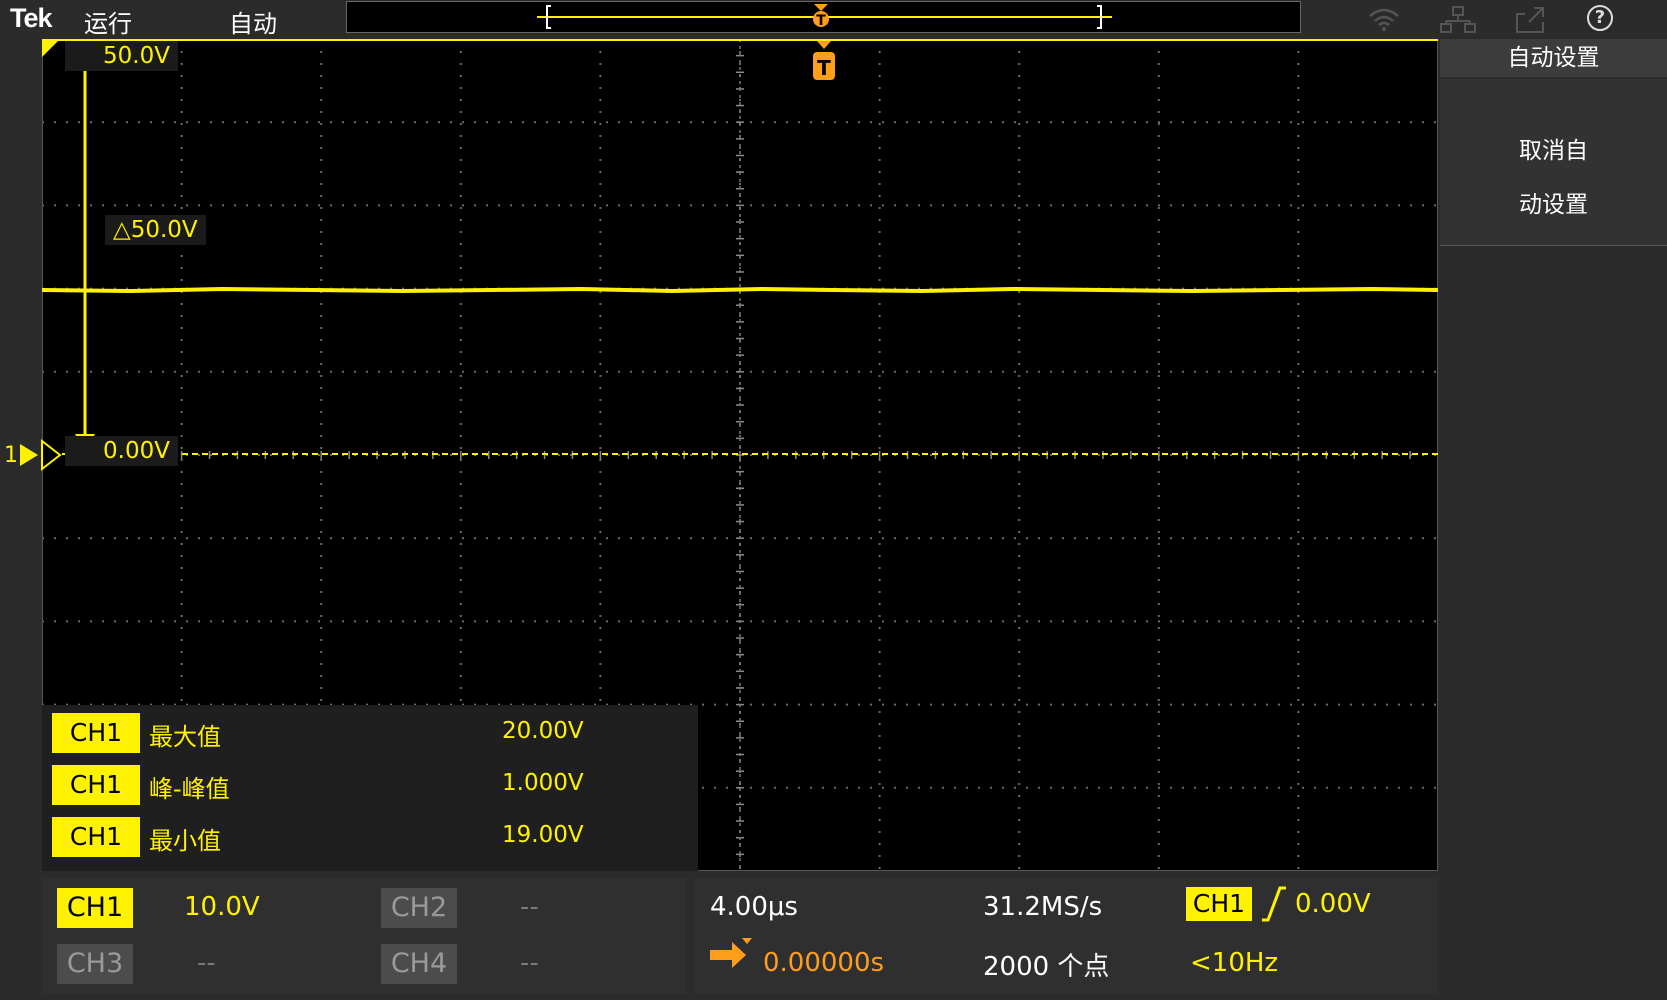  What do you see at coordinates (222, 907) in the screenshot?
I see `ch1-scale: 10.0V` at bounding box center [222, 907].